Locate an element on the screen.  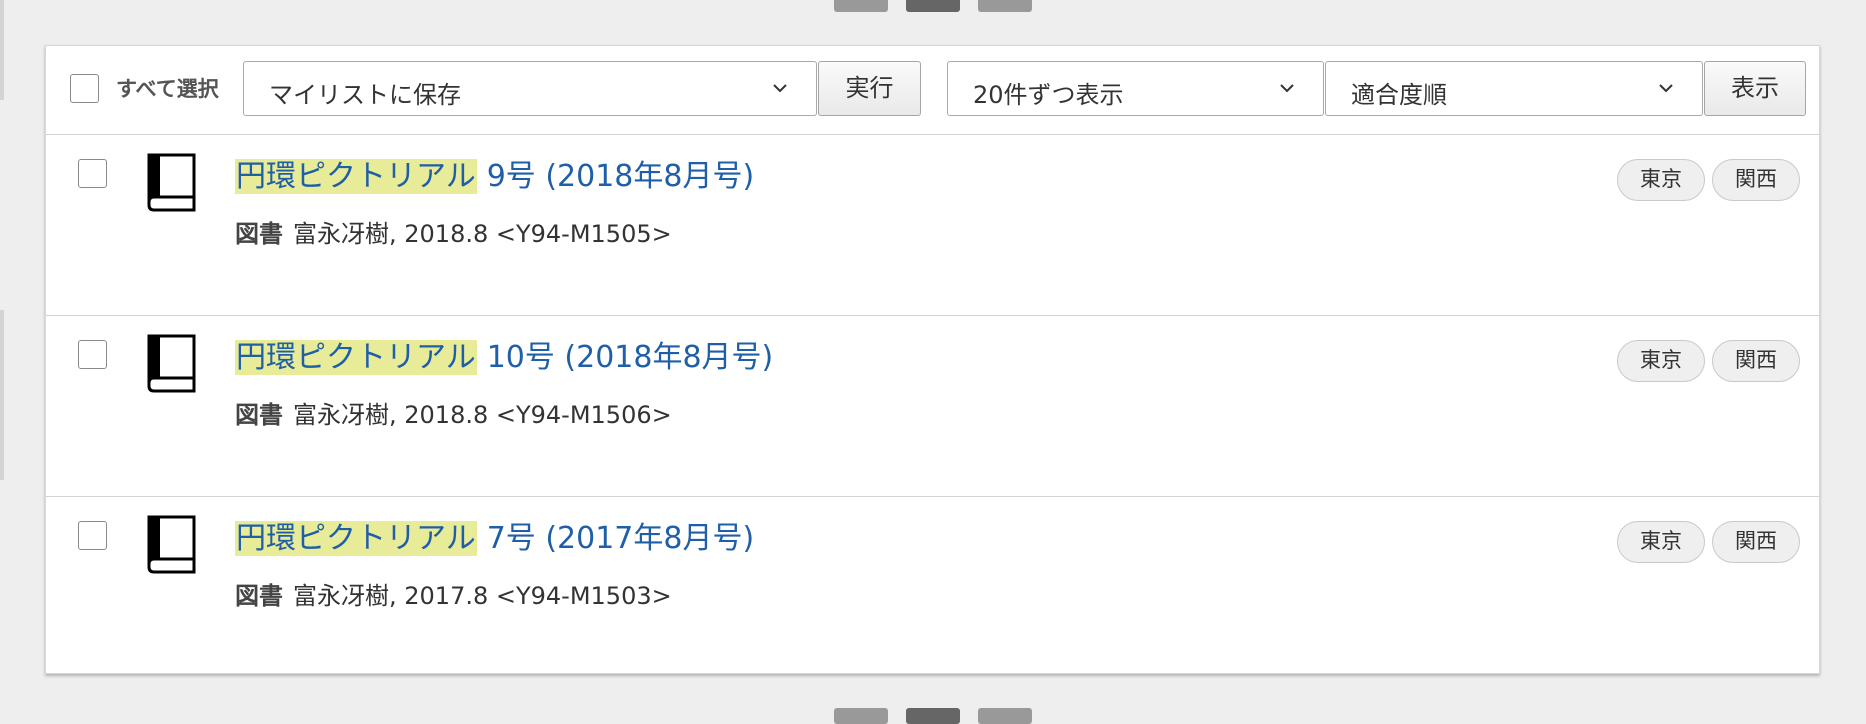
result-meta: 図書 富永冴樹, 2018.8 <Y94-M1506> is located at coordinates (453, 412).